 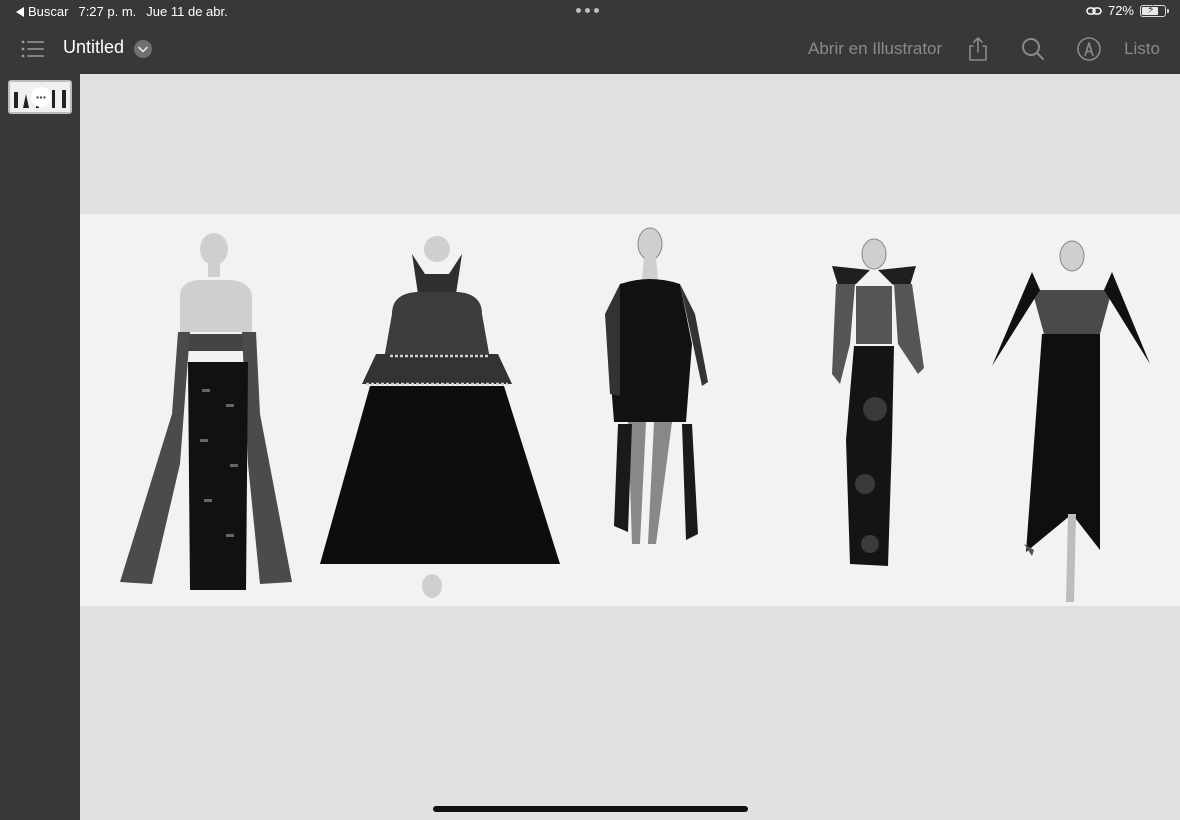 I want to click on status-right: 72% ⚡, so click(x=1127, y=10).